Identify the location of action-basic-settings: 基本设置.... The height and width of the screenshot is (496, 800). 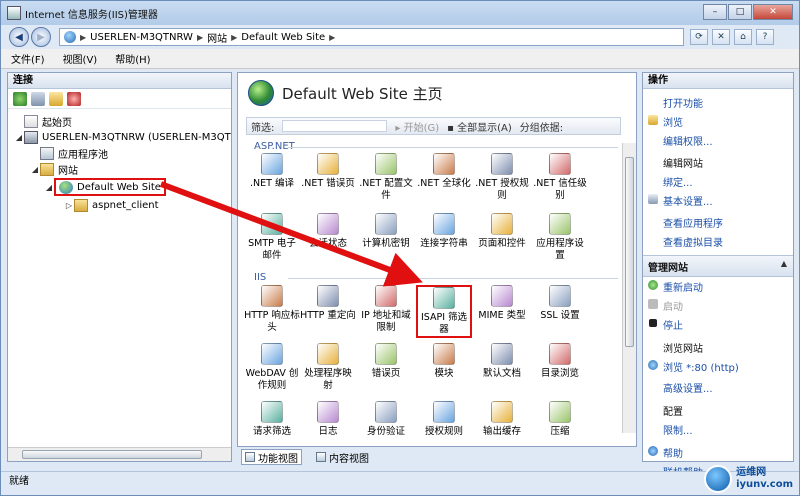
(718, 200).